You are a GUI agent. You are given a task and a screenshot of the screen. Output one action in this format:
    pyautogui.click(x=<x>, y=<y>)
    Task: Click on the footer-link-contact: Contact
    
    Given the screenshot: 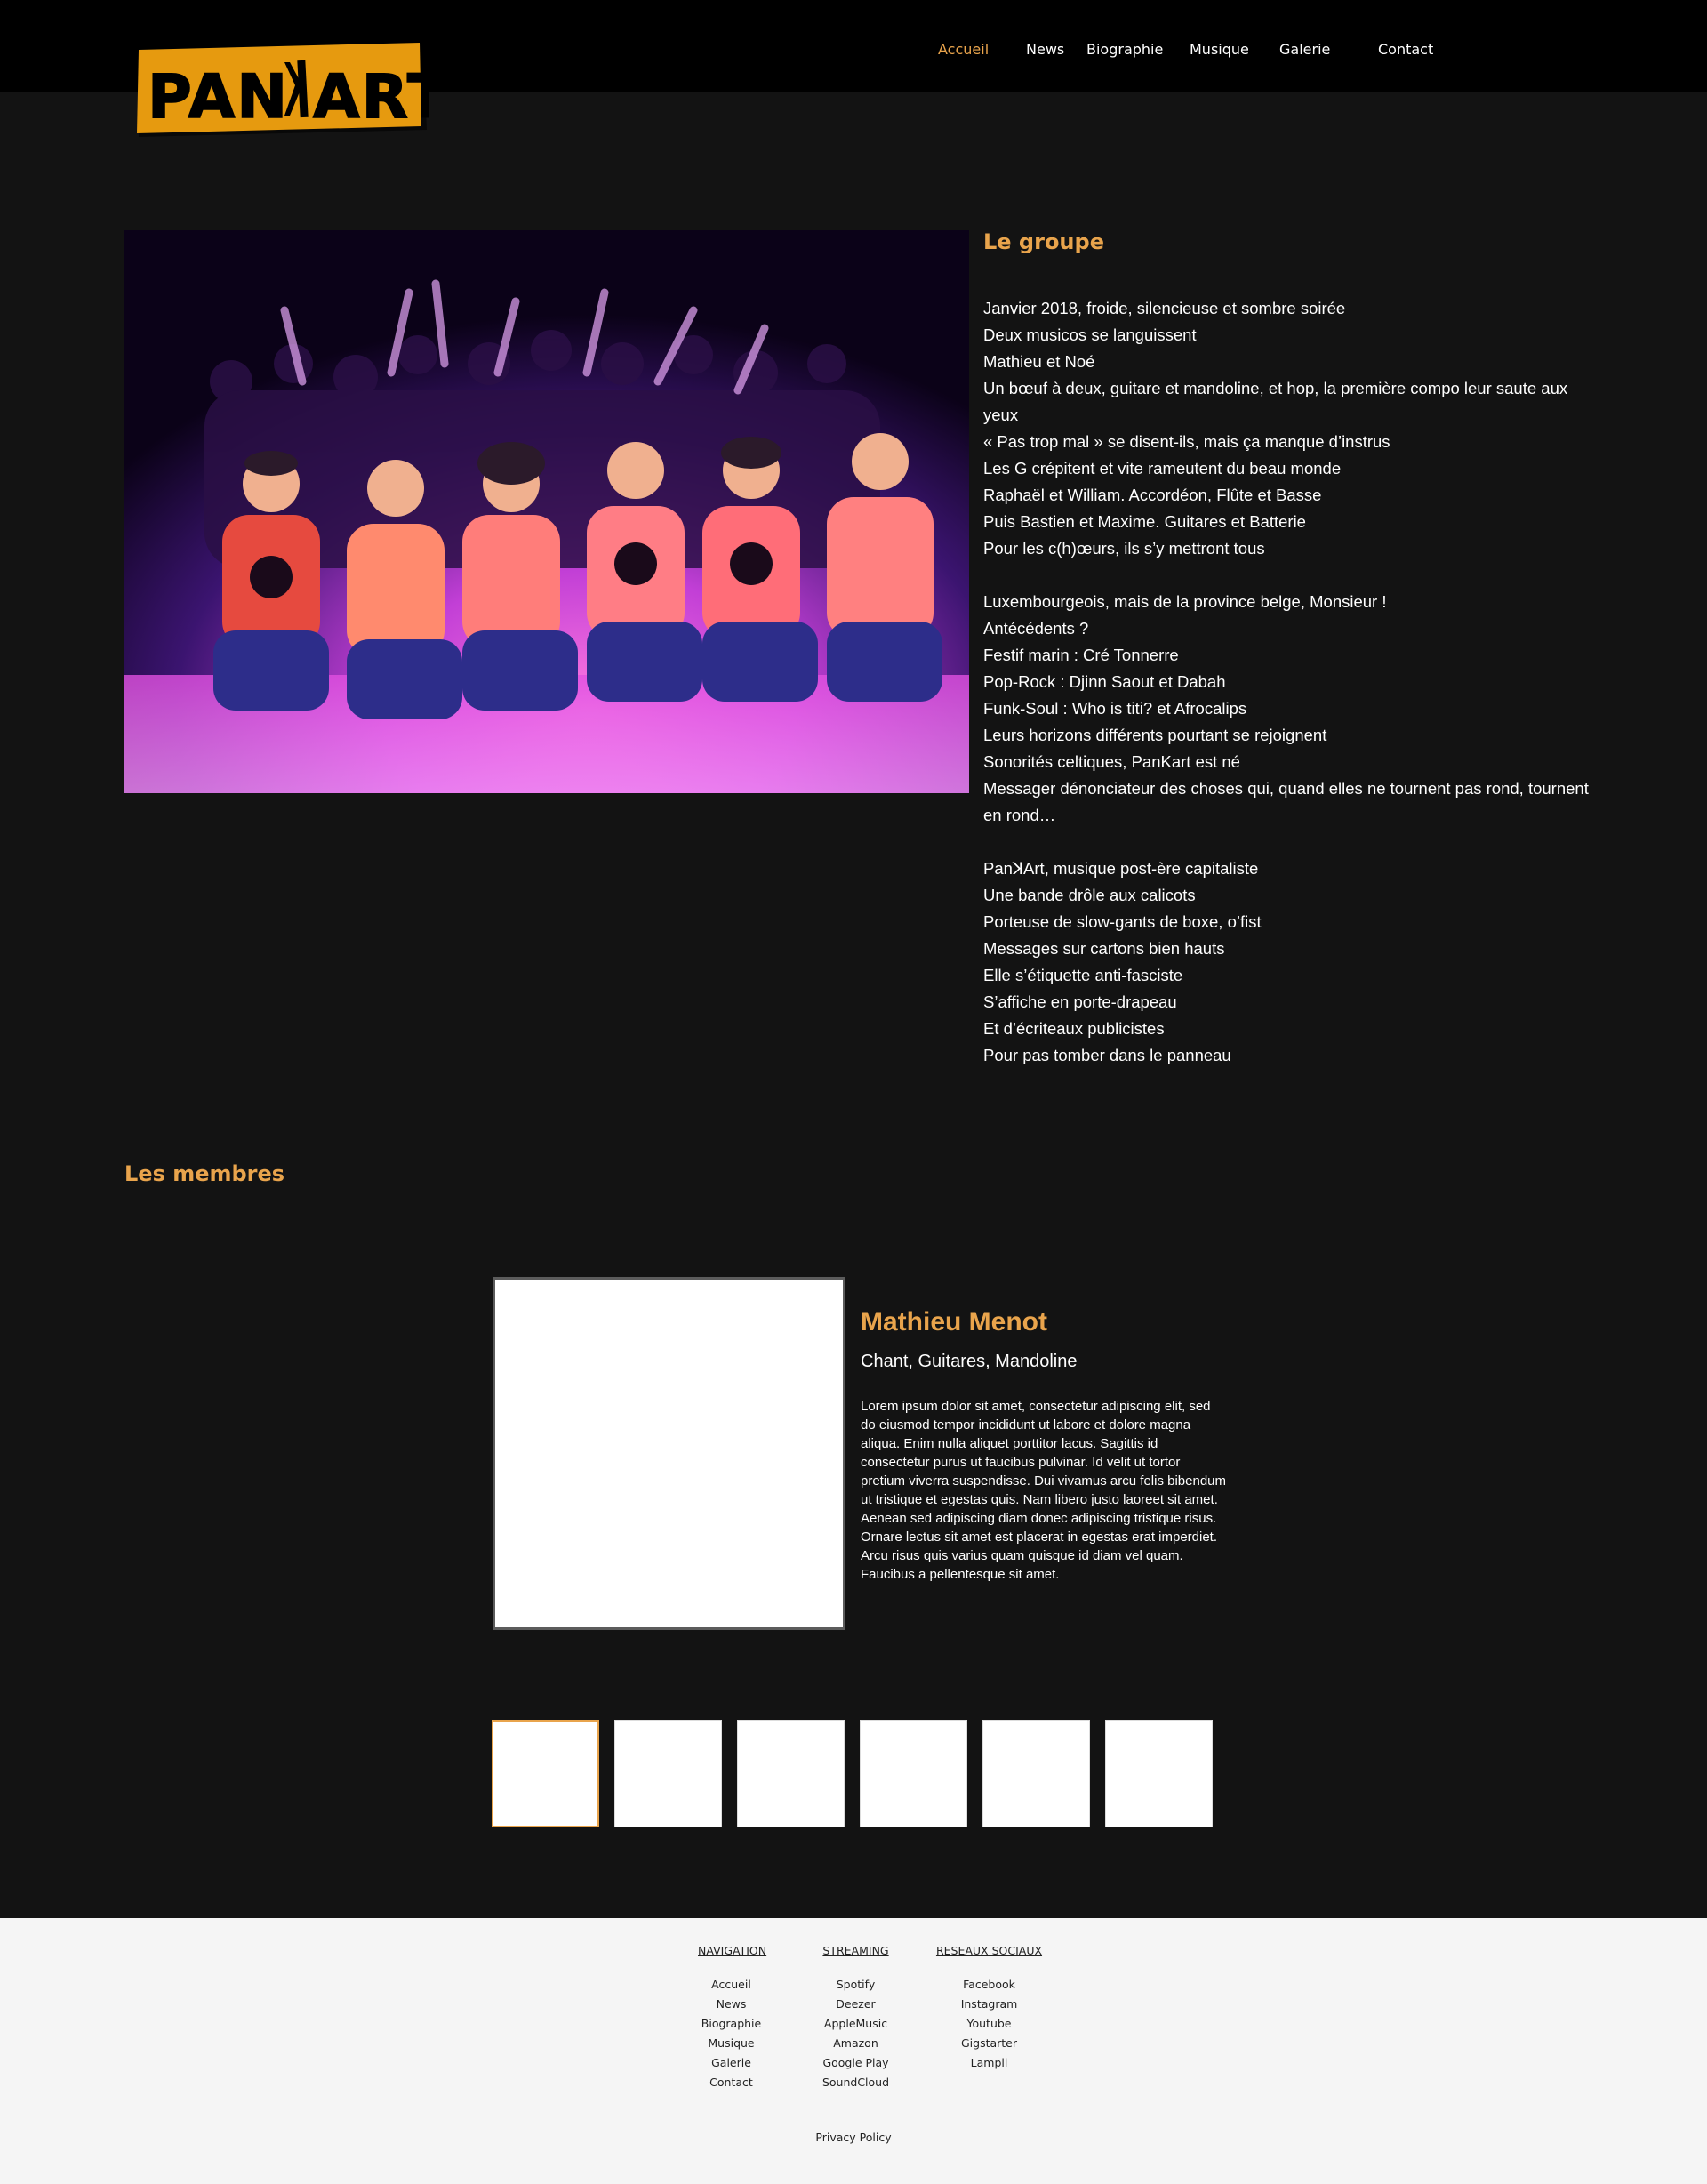 What is the action you would take?
    pyautogui.click(x=731, y=2082)
    